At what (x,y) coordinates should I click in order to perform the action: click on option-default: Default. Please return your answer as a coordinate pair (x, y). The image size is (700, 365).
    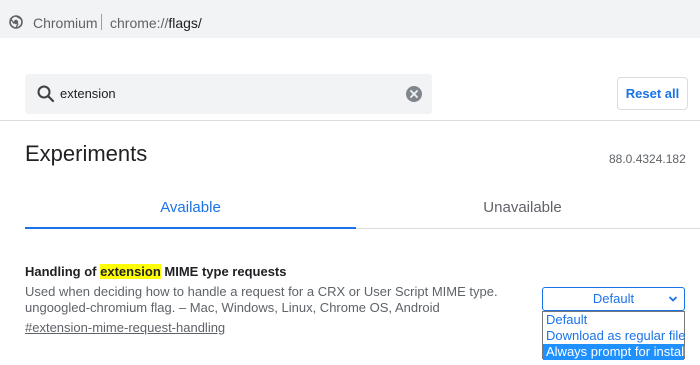
    Looking at the image, I should click on (613, 320).